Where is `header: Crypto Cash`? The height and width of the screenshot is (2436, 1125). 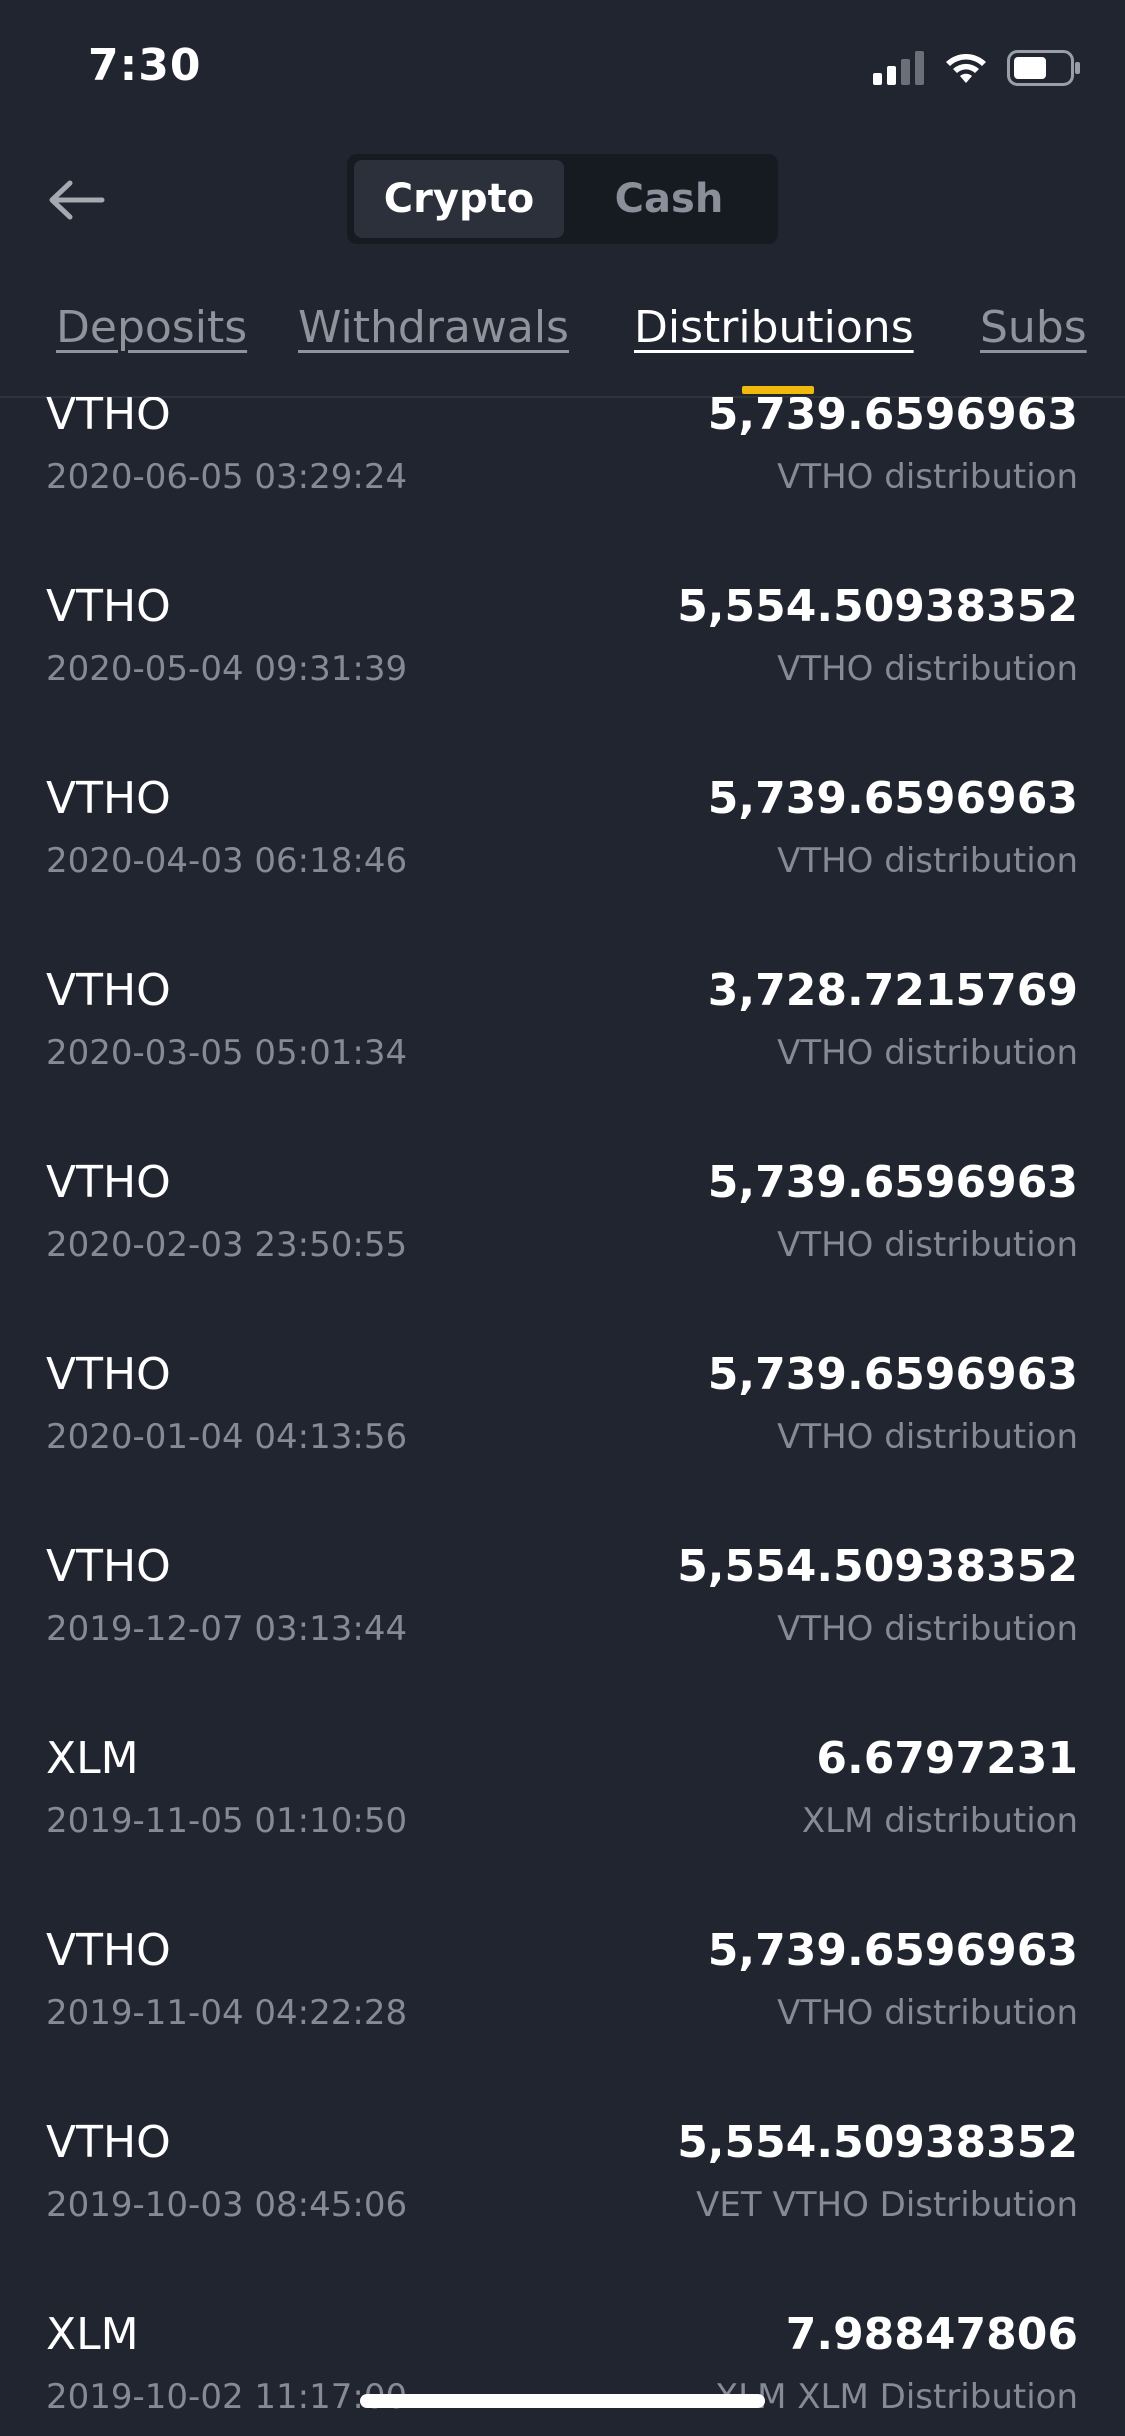
header: Crypto Cash is located at coordinates (562, 200).